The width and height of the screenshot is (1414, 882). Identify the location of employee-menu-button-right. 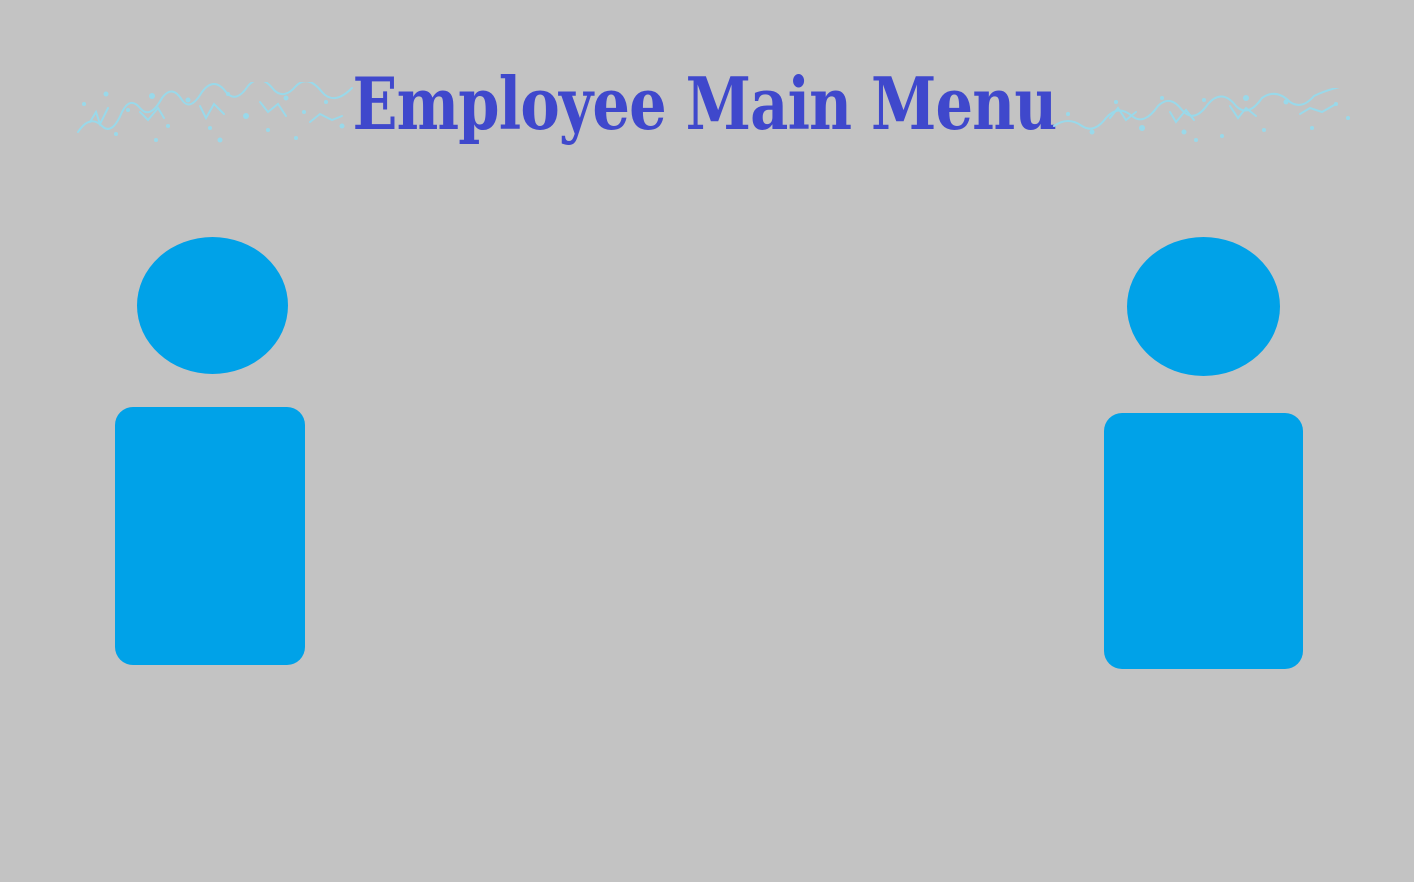
(1203, 453).